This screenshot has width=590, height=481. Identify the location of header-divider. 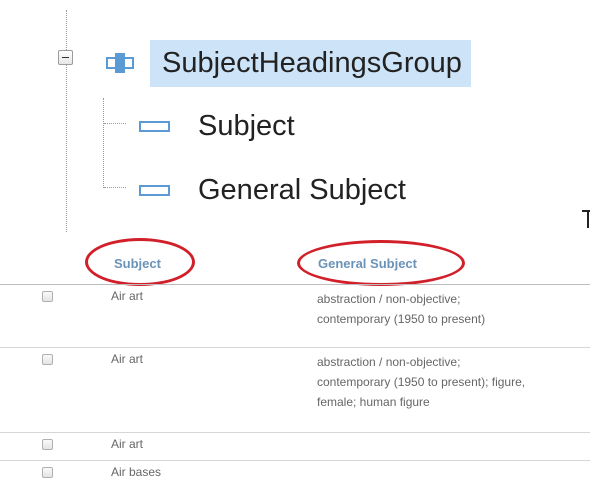
(295, 284).